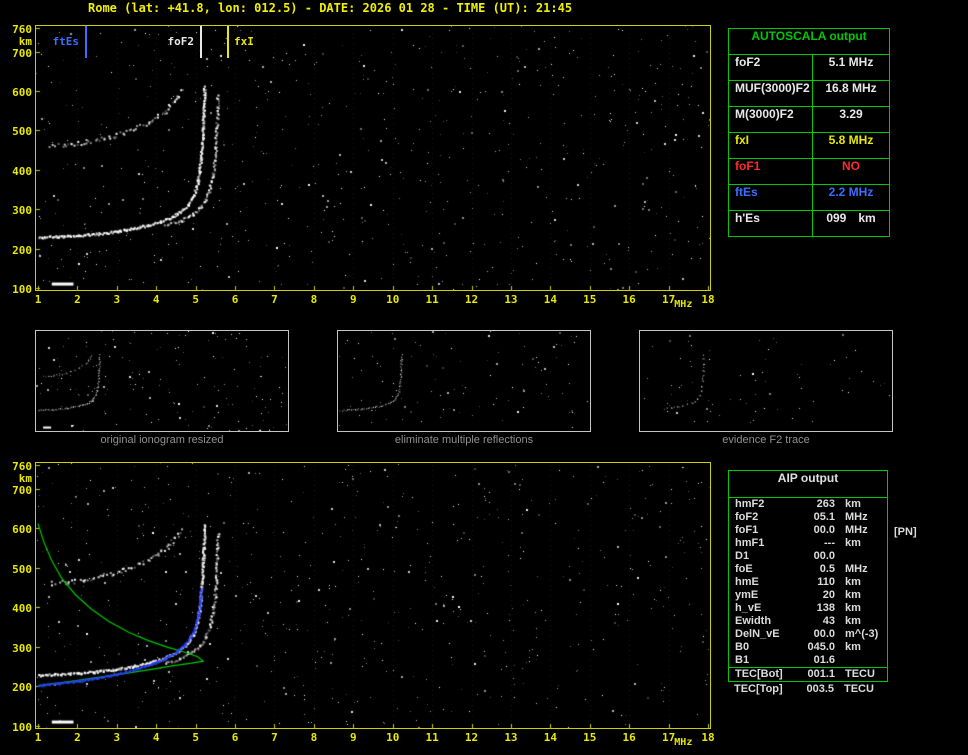 The height and width of the screenshot is (755, 968). I want to click on autoscala-table-header: AUTOSCALA output, so click(809, 42).